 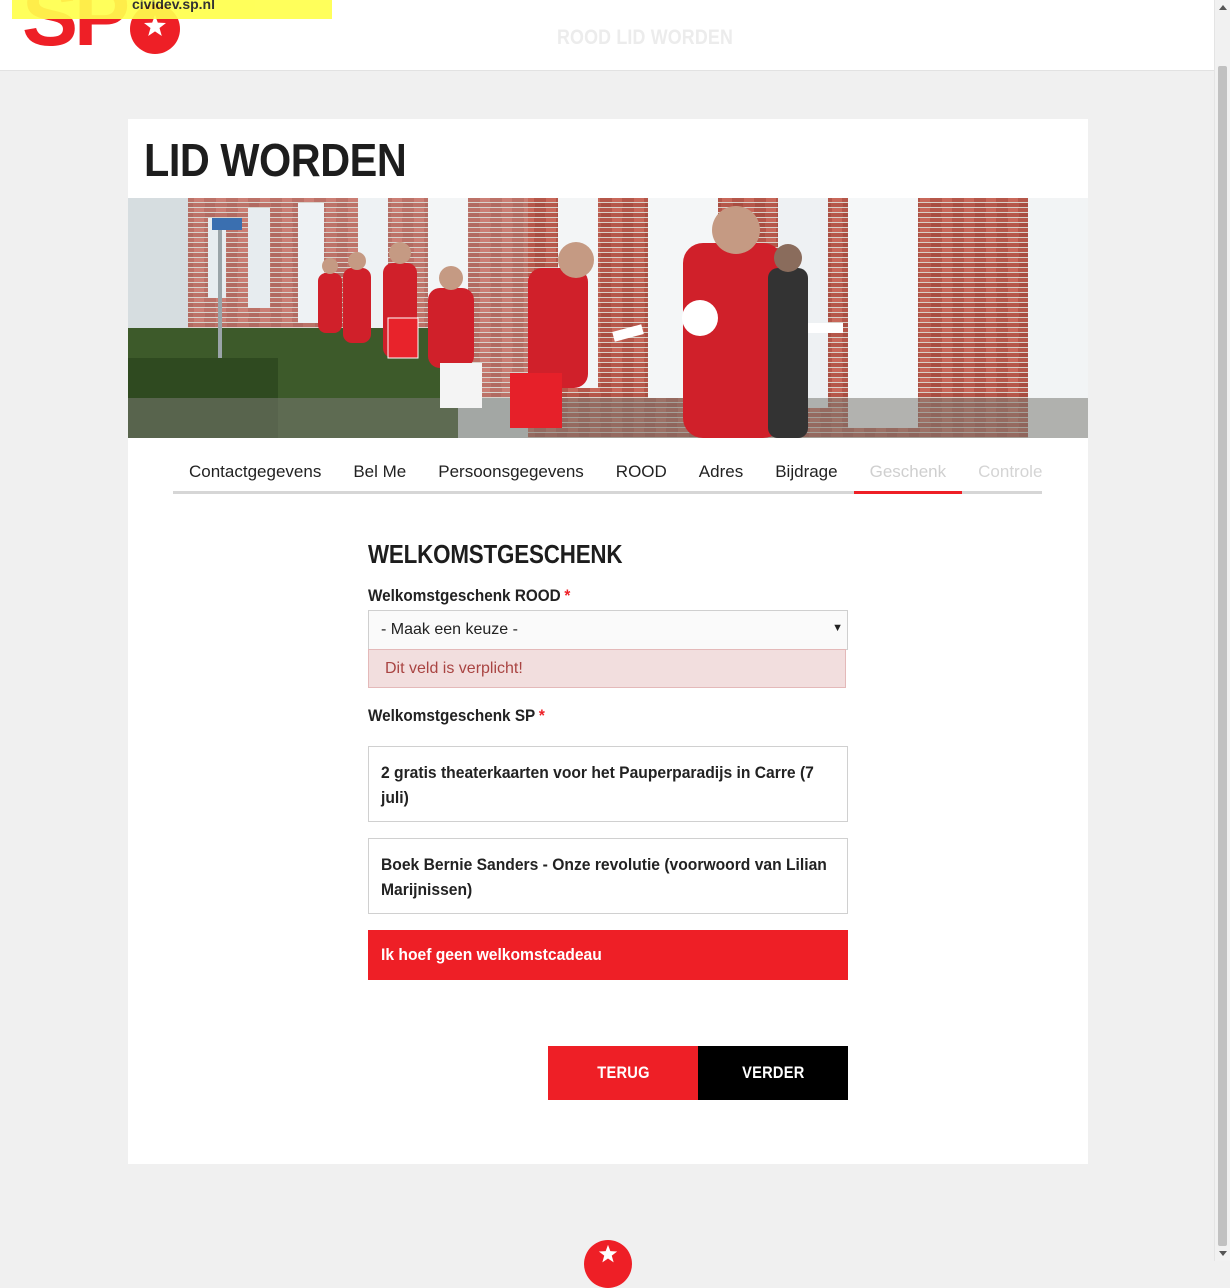 I want to click on section-heading: WELKOMSTGESCHENK, so click(x=495, y=554).